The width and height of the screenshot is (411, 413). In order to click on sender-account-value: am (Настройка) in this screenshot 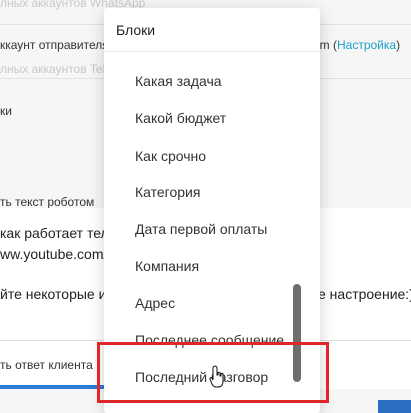, I will do `click(357, 45)`.